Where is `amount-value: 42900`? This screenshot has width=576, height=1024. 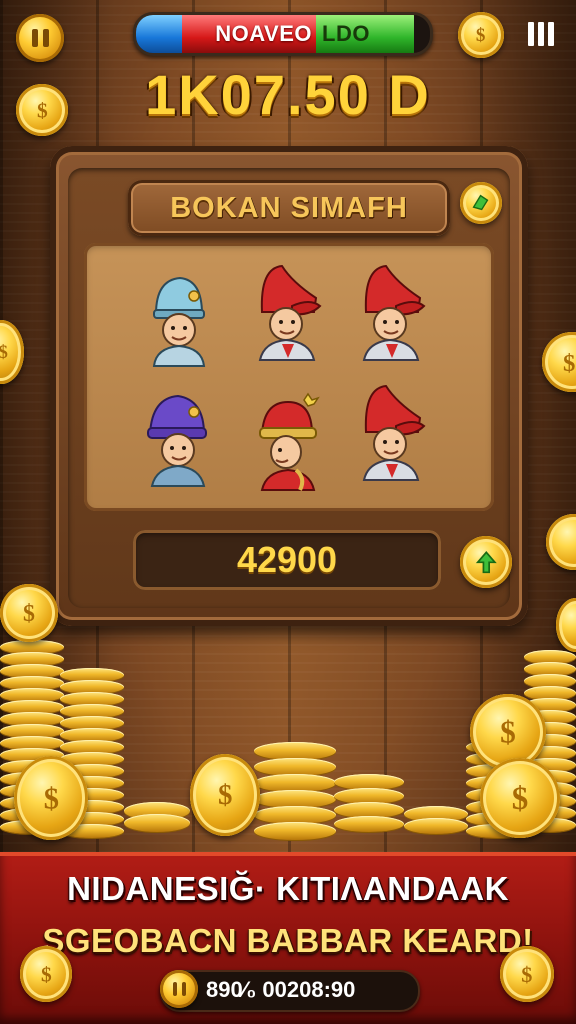
amount-value: 42900 is located at coordinates (287, 559).